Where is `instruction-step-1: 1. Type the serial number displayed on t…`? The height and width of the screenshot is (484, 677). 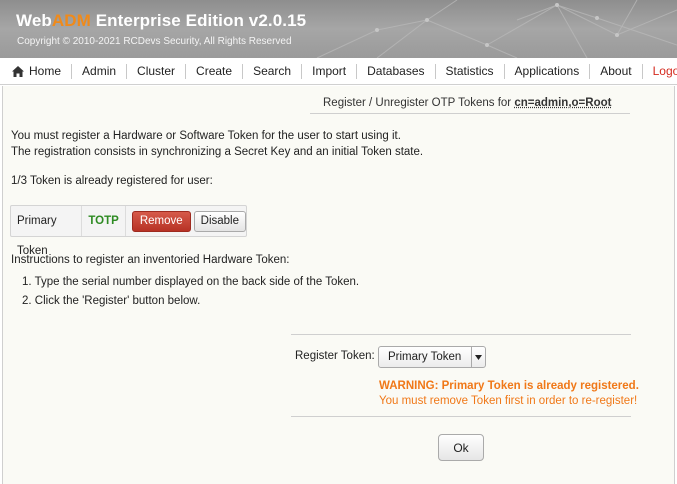 instruction-step-1: 1. Type the serial number displayed on t… is located at coordinates (191, 282).